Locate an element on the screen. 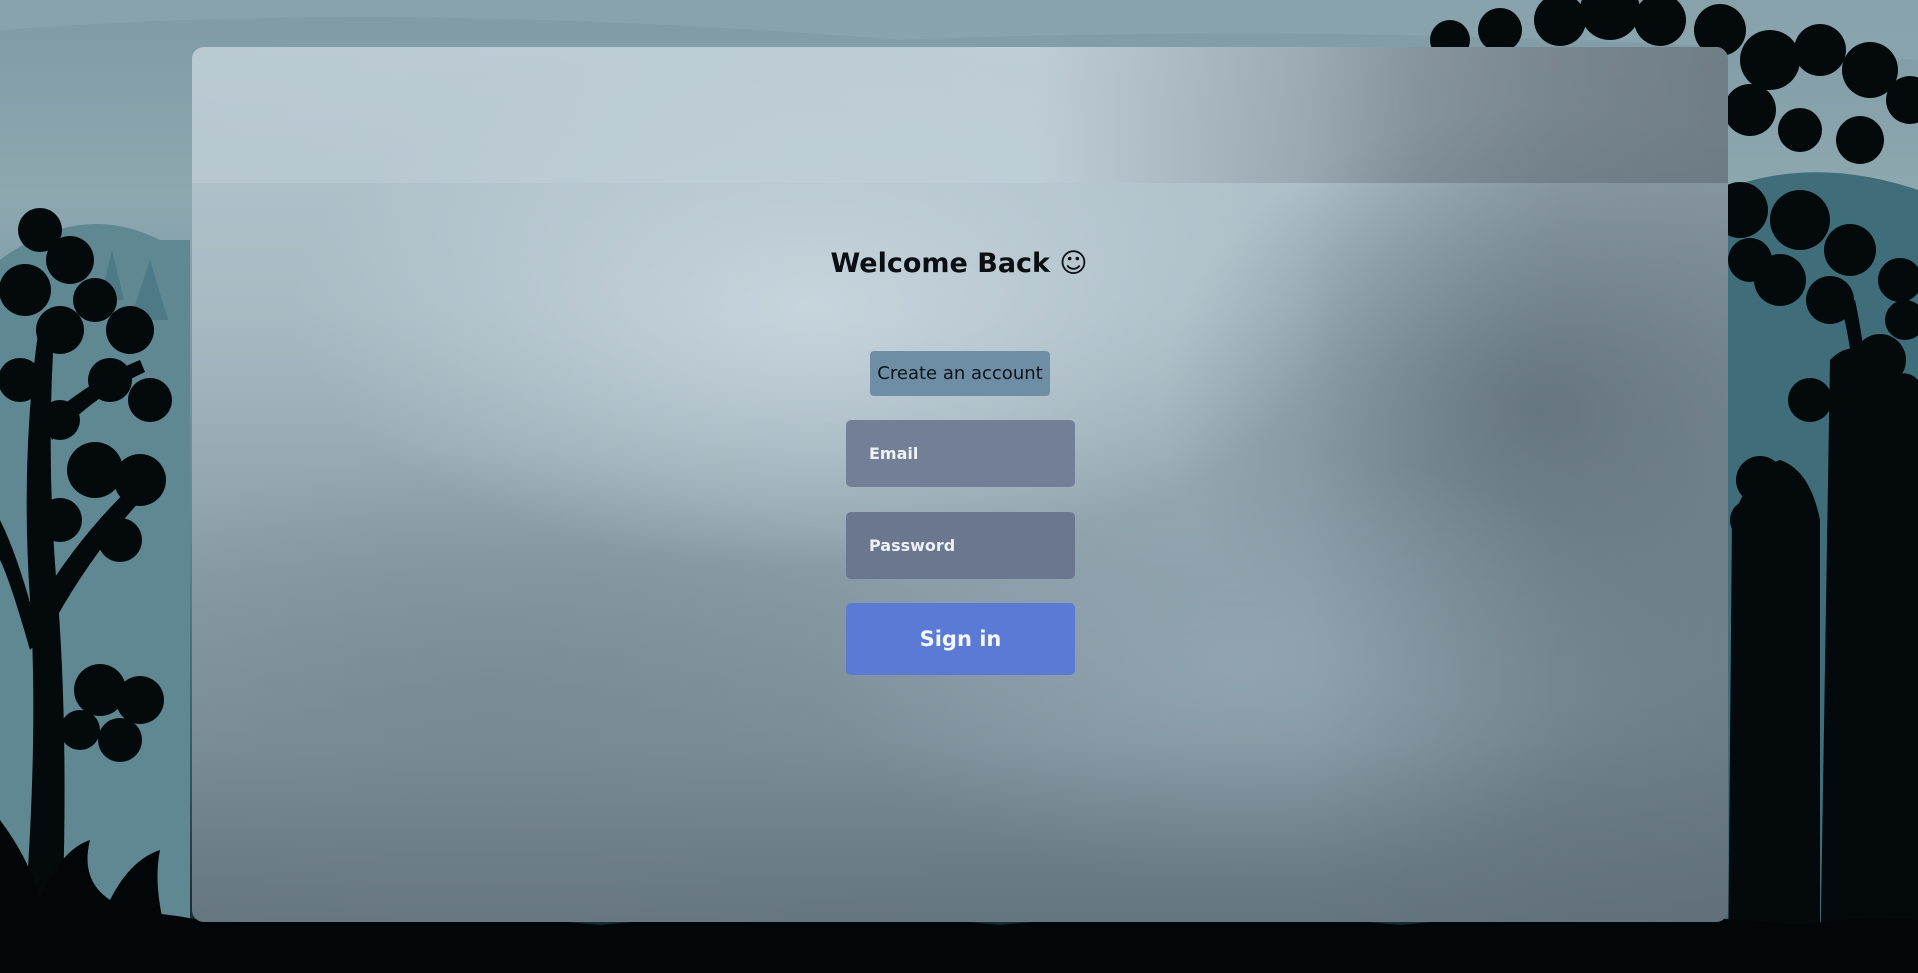 The width and height of the screenshot is (1918, 973). sign-in-button: Sign in is located at coordinates (960, 639).